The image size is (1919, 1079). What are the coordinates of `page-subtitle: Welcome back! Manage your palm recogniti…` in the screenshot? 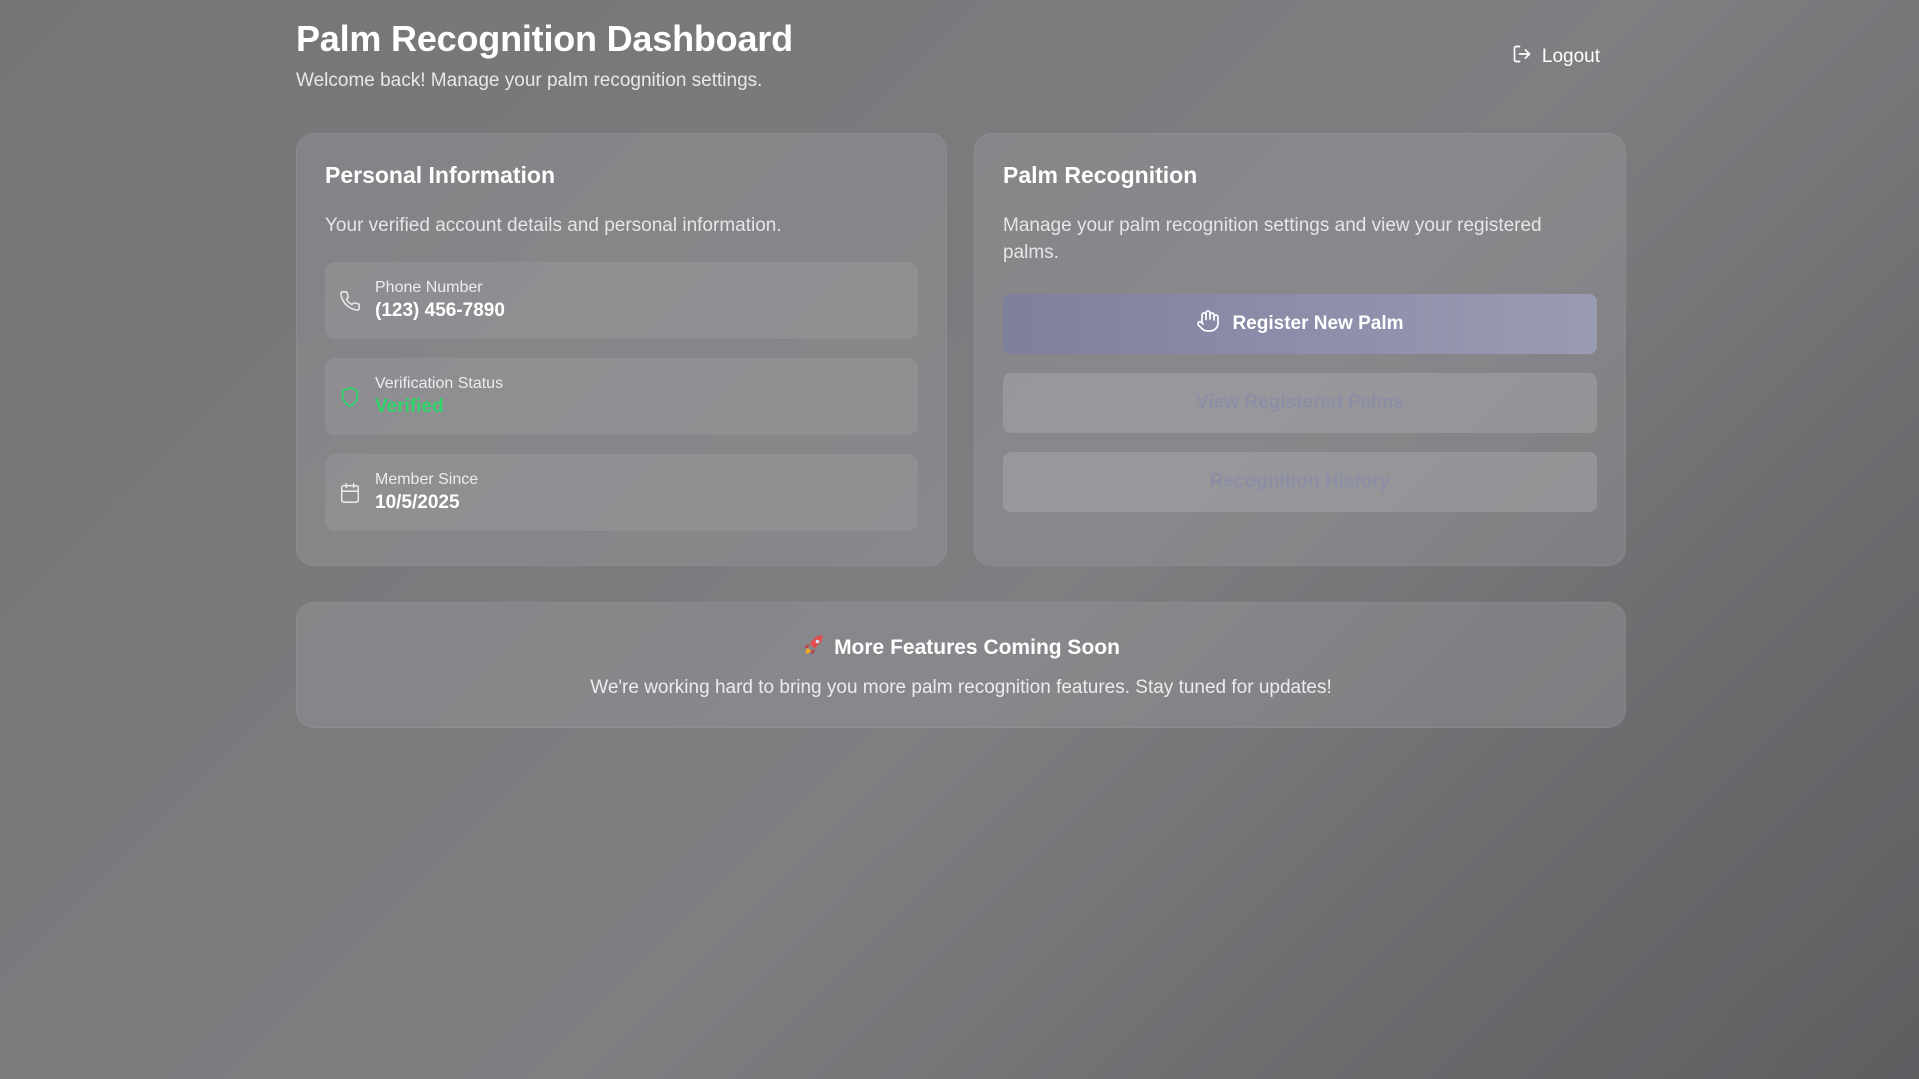 It's located at (529, 80).